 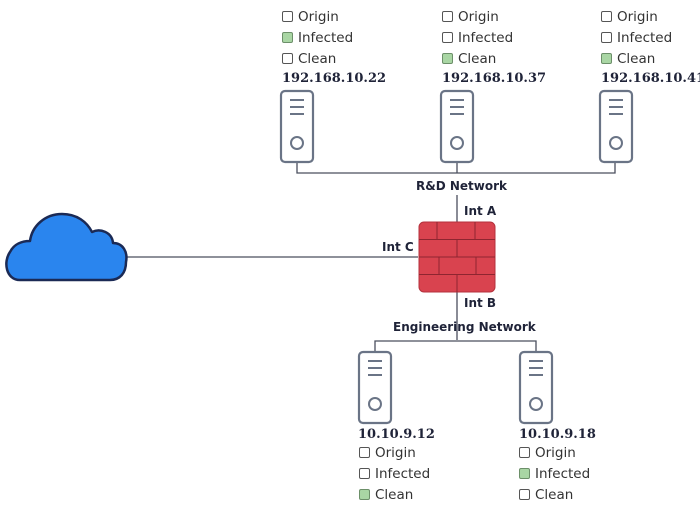 What do you see at coordinates (461, 186) in the screenshot?
I see `rd-network-label: R&D Network` at bounding box center [461, 186].